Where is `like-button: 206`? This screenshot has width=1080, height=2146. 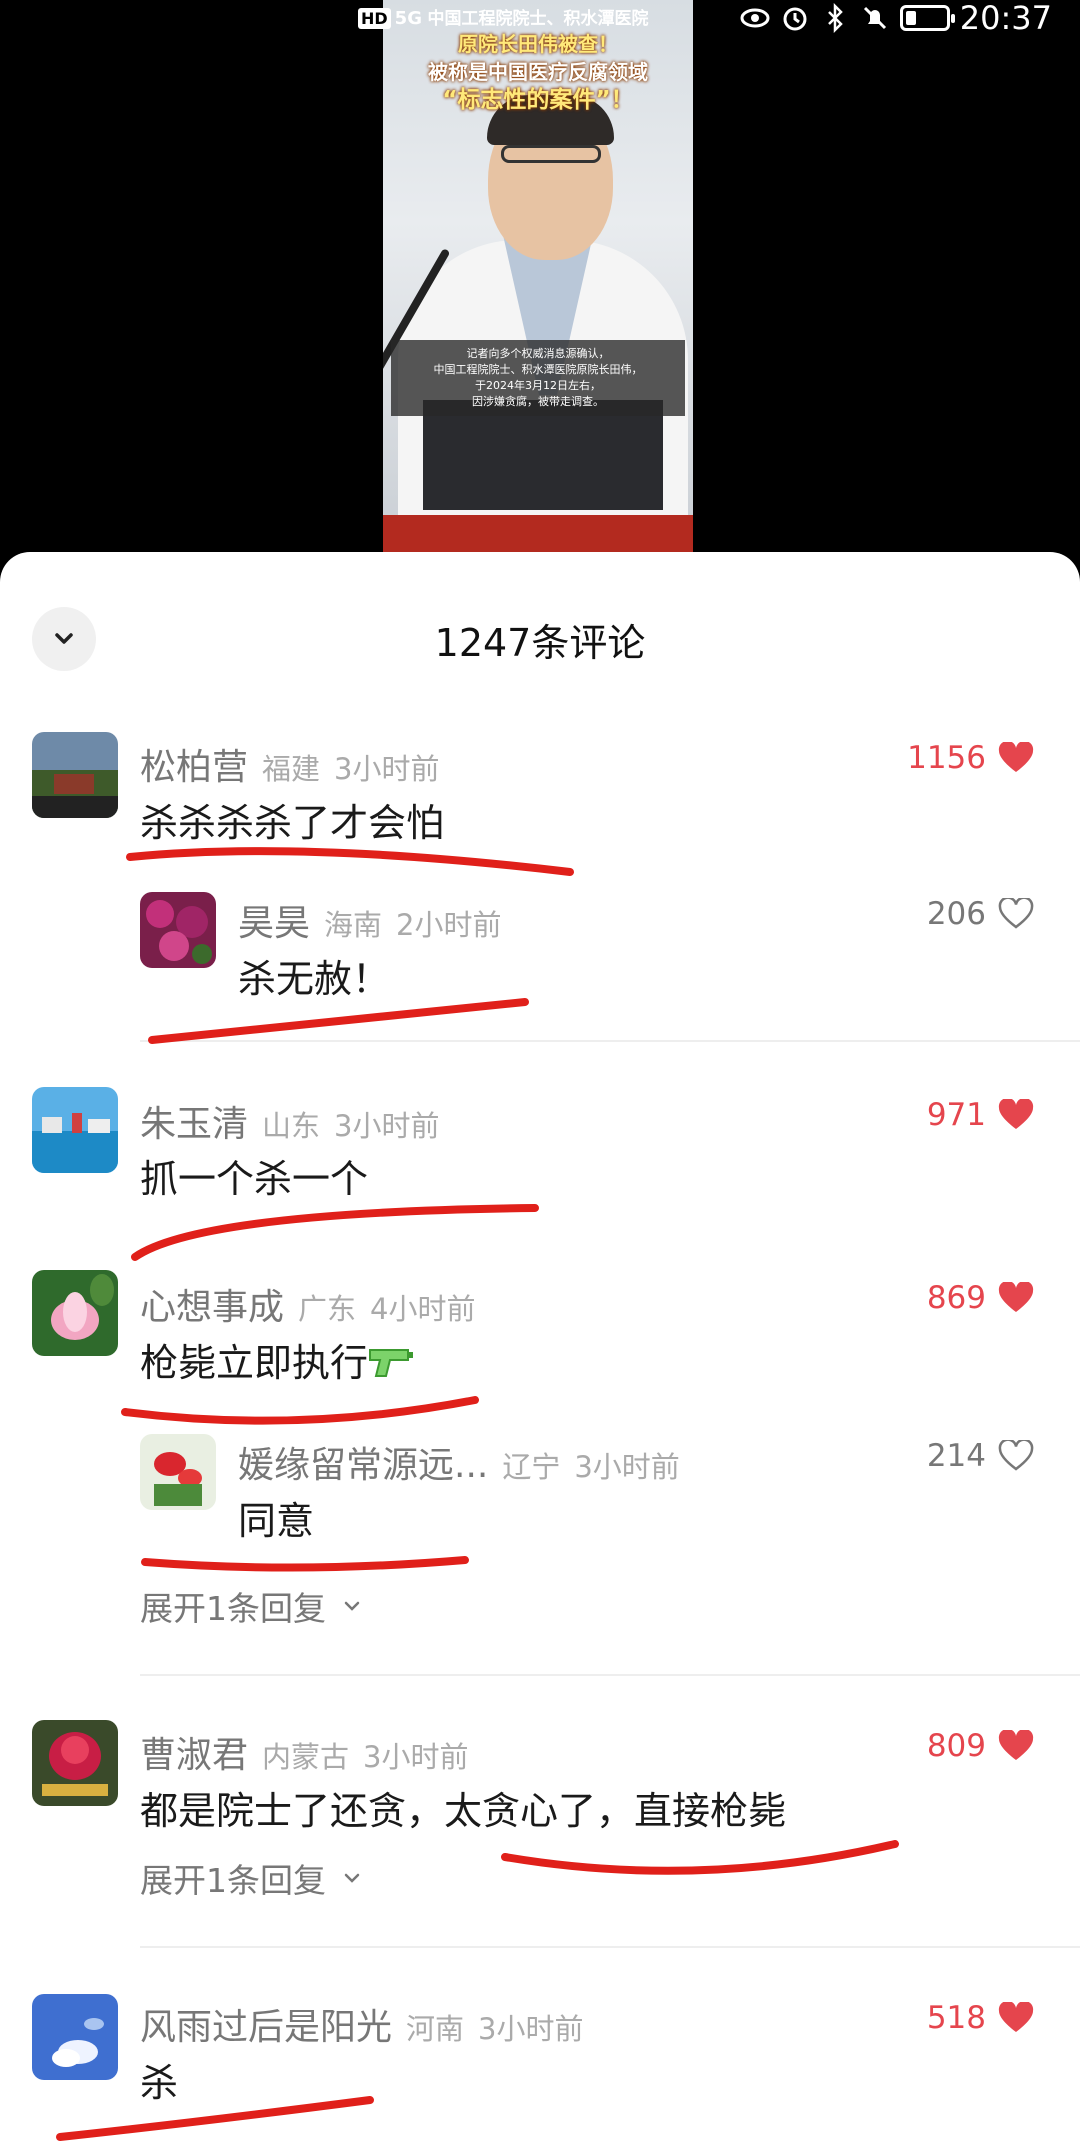 like-button: 206 is located at coordinates (980, 914).